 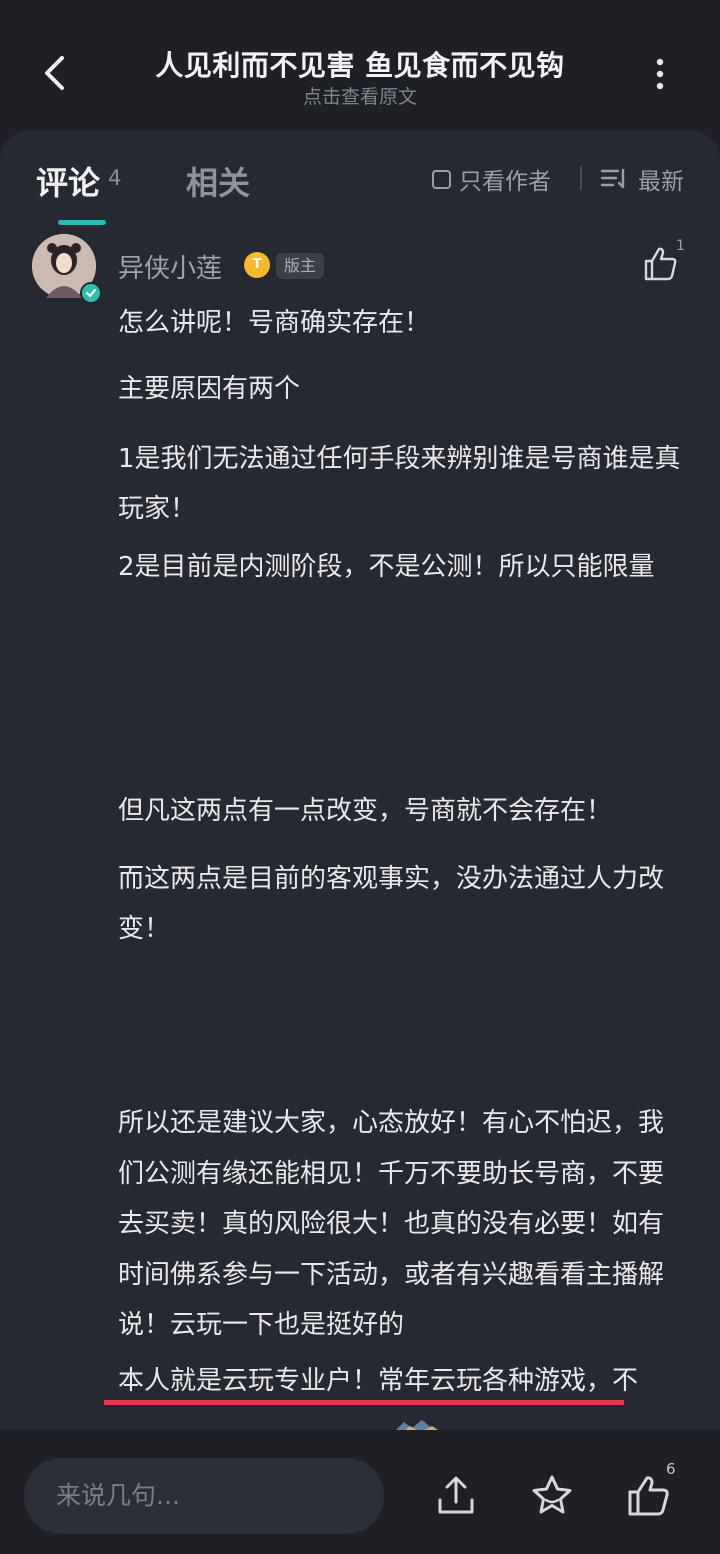 What do you see at coordinates (661, 182) in the screenshot?
I see `sort-label: 最新` at bounding box center [661, 182].